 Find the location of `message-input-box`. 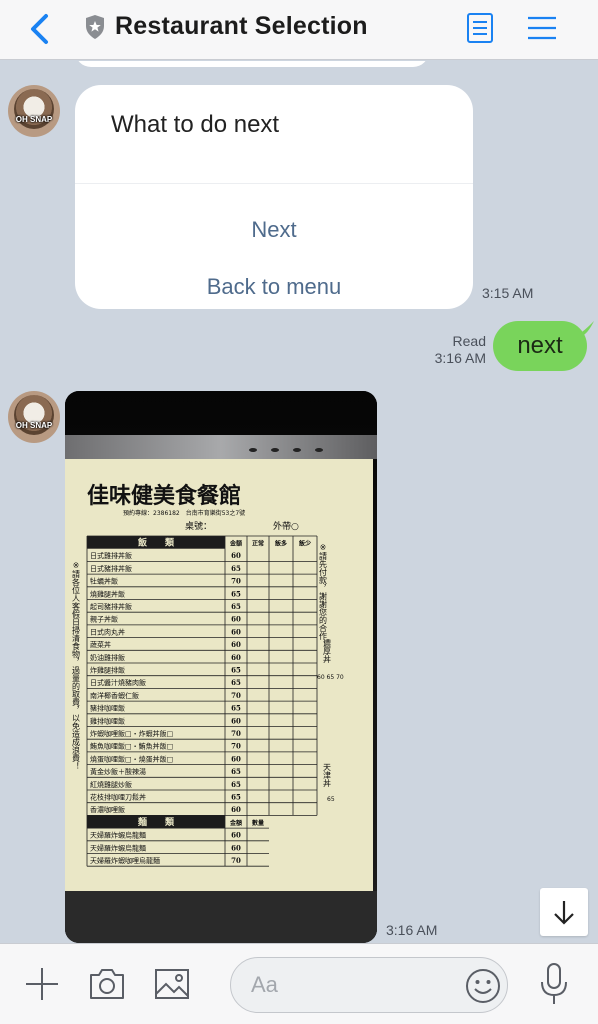

message-input-box is located at coordinates (369, 985).